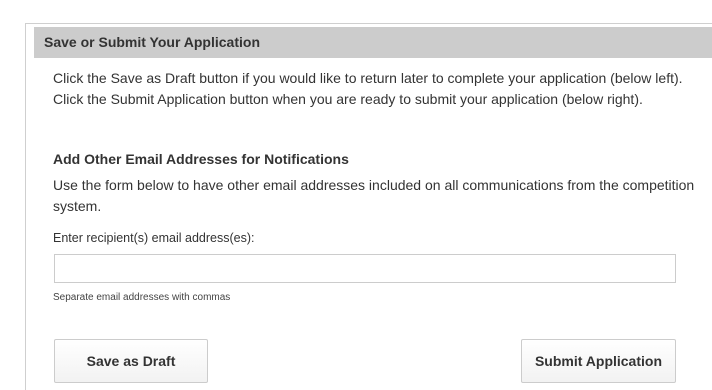 The width and height of the screenshot is (712, 390). Describe the element at coordinates (373, 42) in the screenshot. I see `panel-header: Save or Submit Your Application` at that location.